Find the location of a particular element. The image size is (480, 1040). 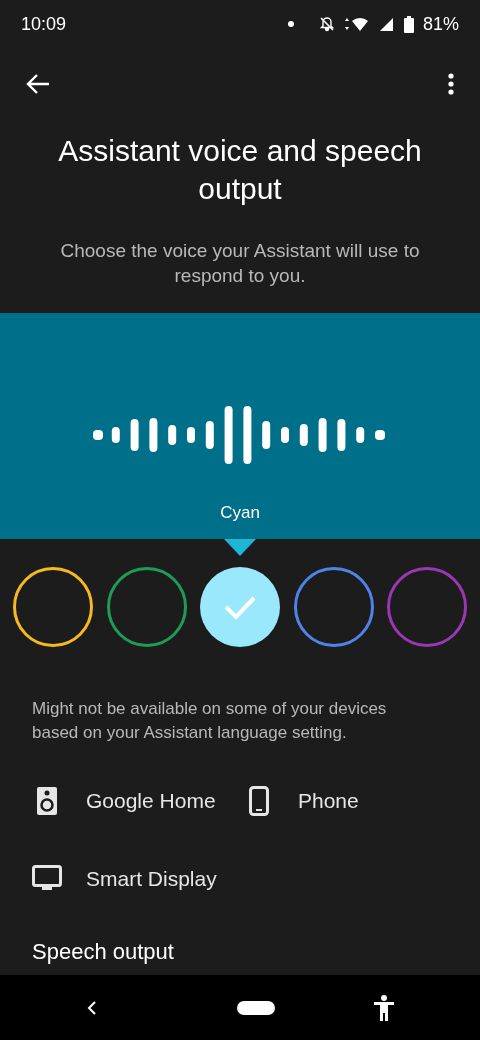

status-time: 10:09 is located at coordinates (44, 24).